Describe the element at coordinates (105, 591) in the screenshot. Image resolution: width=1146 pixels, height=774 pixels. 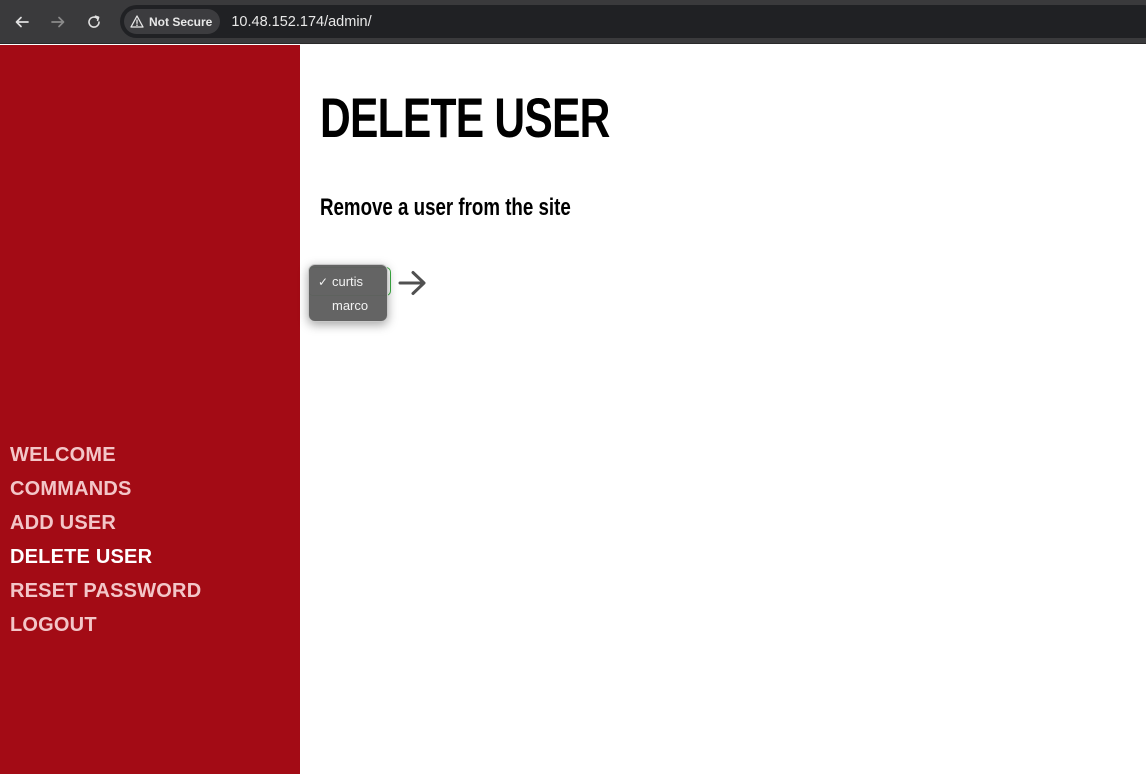
I see `sidebar-item-reset-password: RESET PASSWORD` at that location.